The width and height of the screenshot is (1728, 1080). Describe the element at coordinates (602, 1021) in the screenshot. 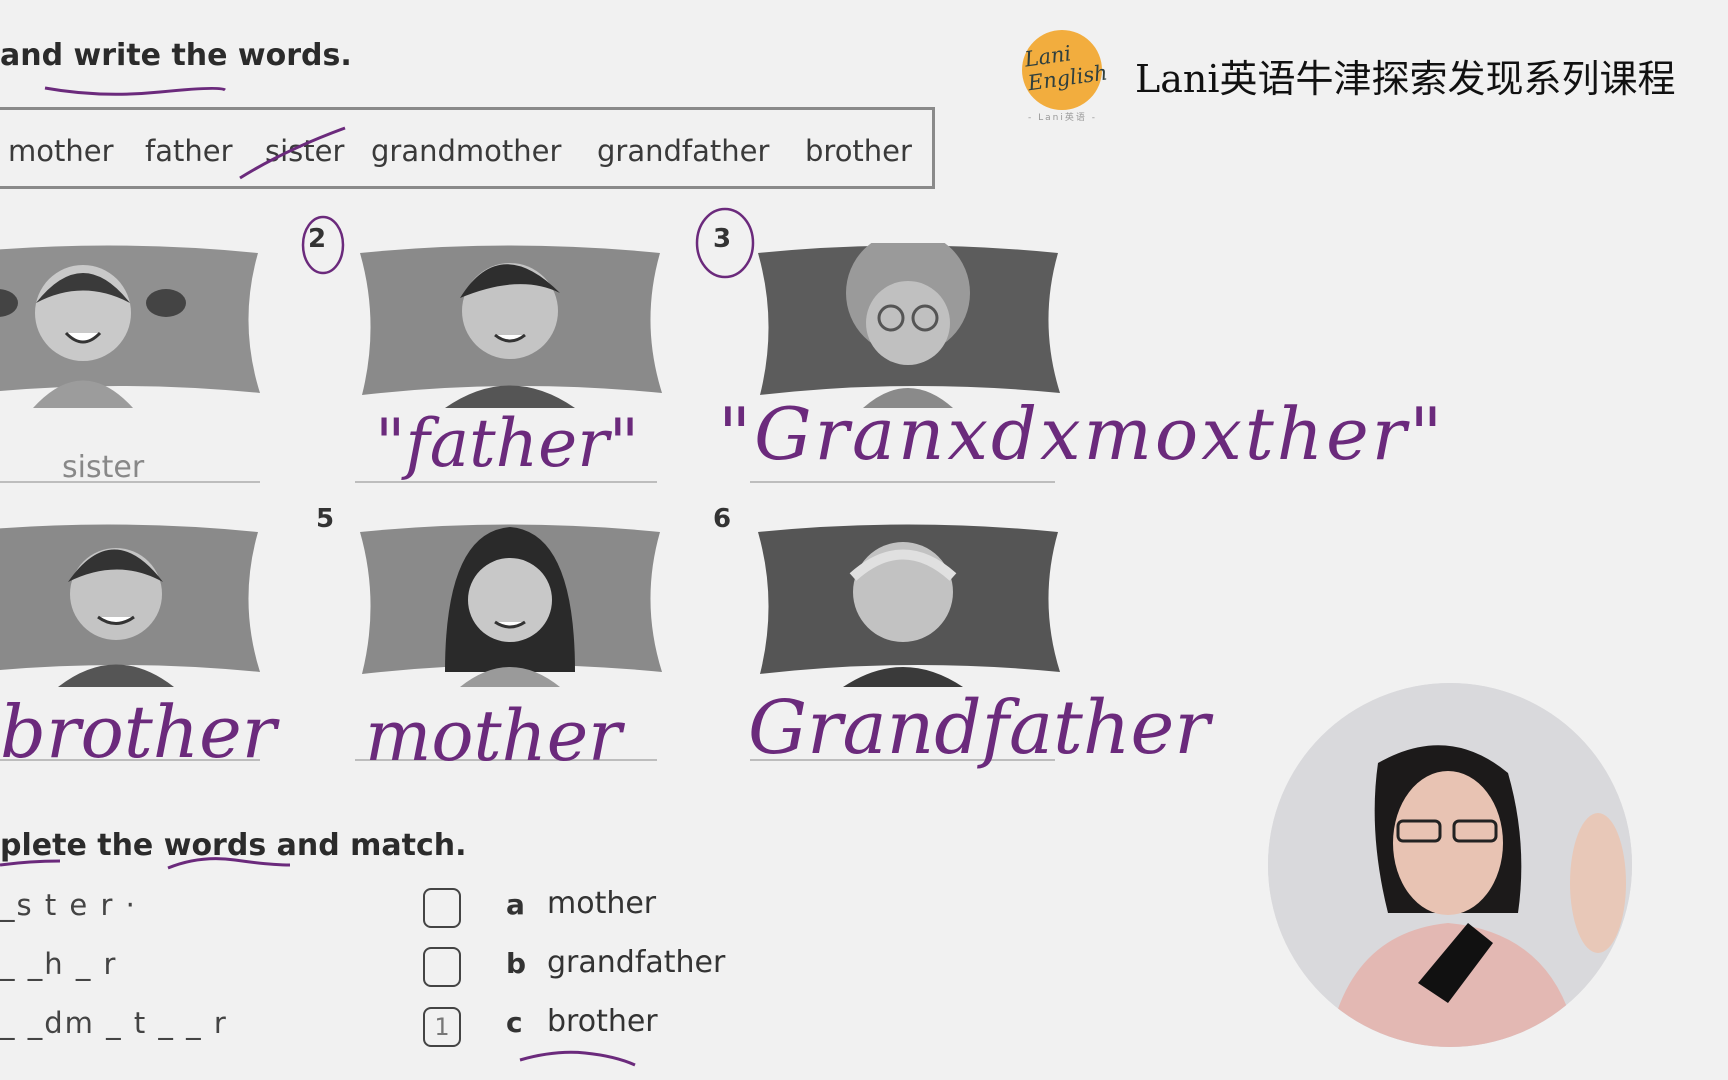

I see `option-word: brother` at that location.